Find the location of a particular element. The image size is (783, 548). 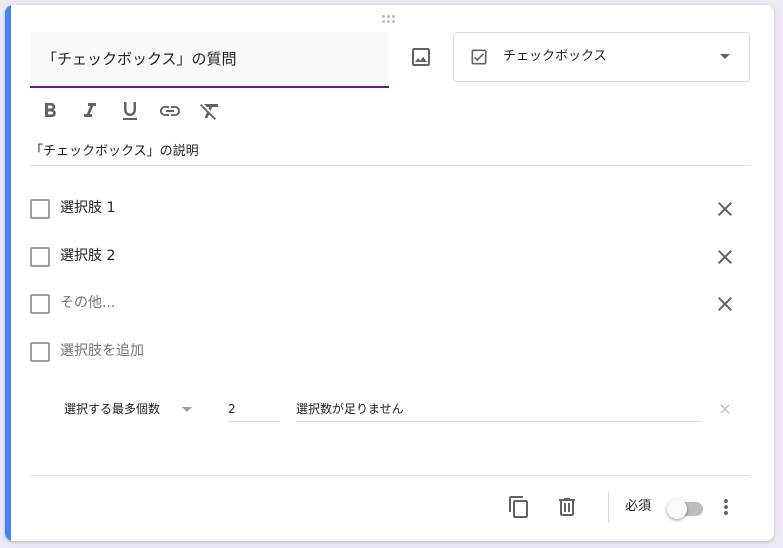

bold-icon is located at coordinates (50, 111).